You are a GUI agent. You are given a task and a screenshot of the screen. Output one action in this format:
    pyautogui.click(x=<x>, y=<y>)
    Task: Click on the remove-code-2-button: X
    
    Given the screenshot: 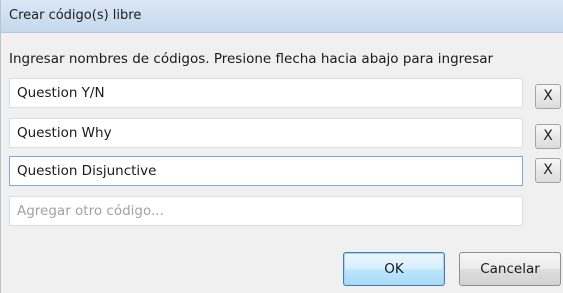 What is the action you would take?
    pyautogui.click(x=548, y=136)
    